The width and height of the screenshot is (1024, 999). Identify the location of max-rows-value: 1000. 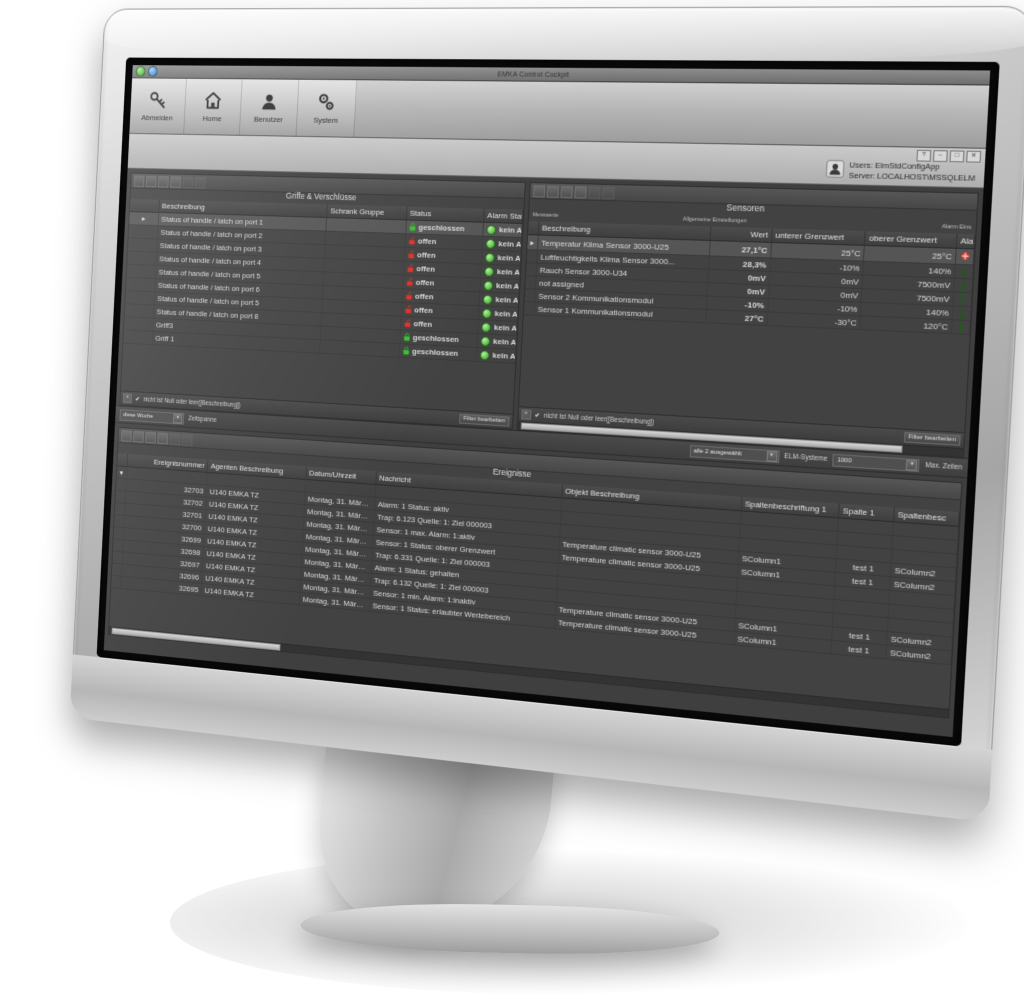
(844, 460).